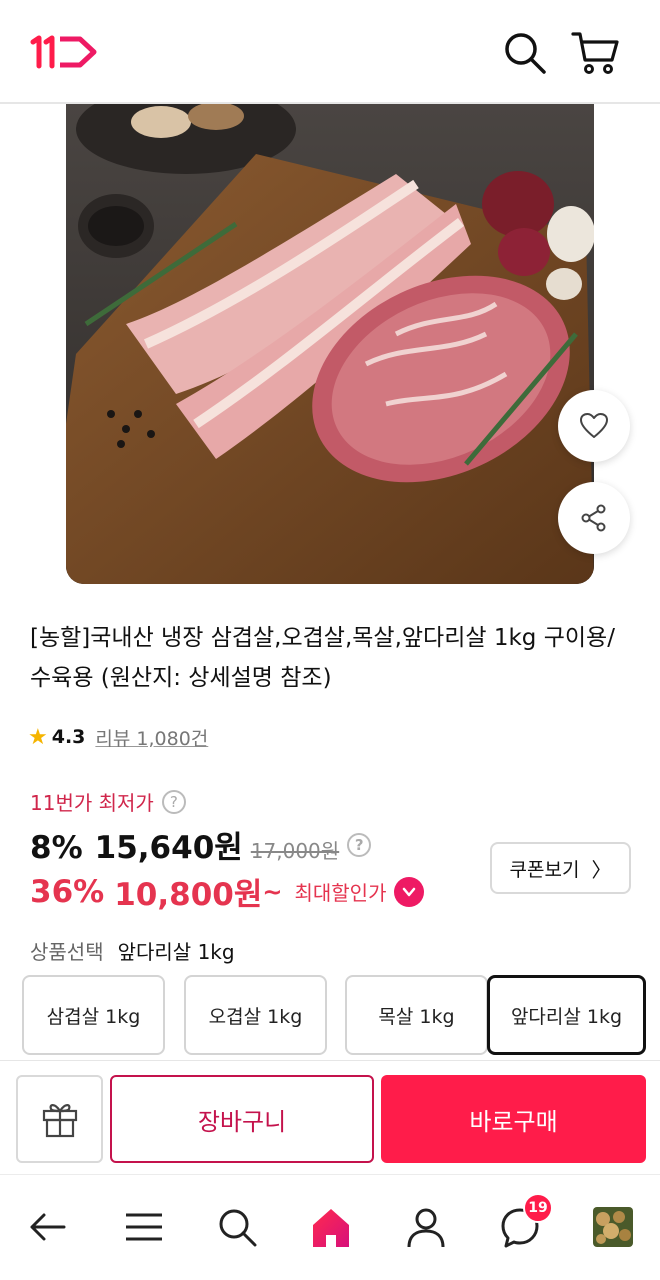 The width and height of the screenshot is (660, 1280). Describe the element at coordinates (595, 53) in the screenshot. I see `cart-icon` at that location.